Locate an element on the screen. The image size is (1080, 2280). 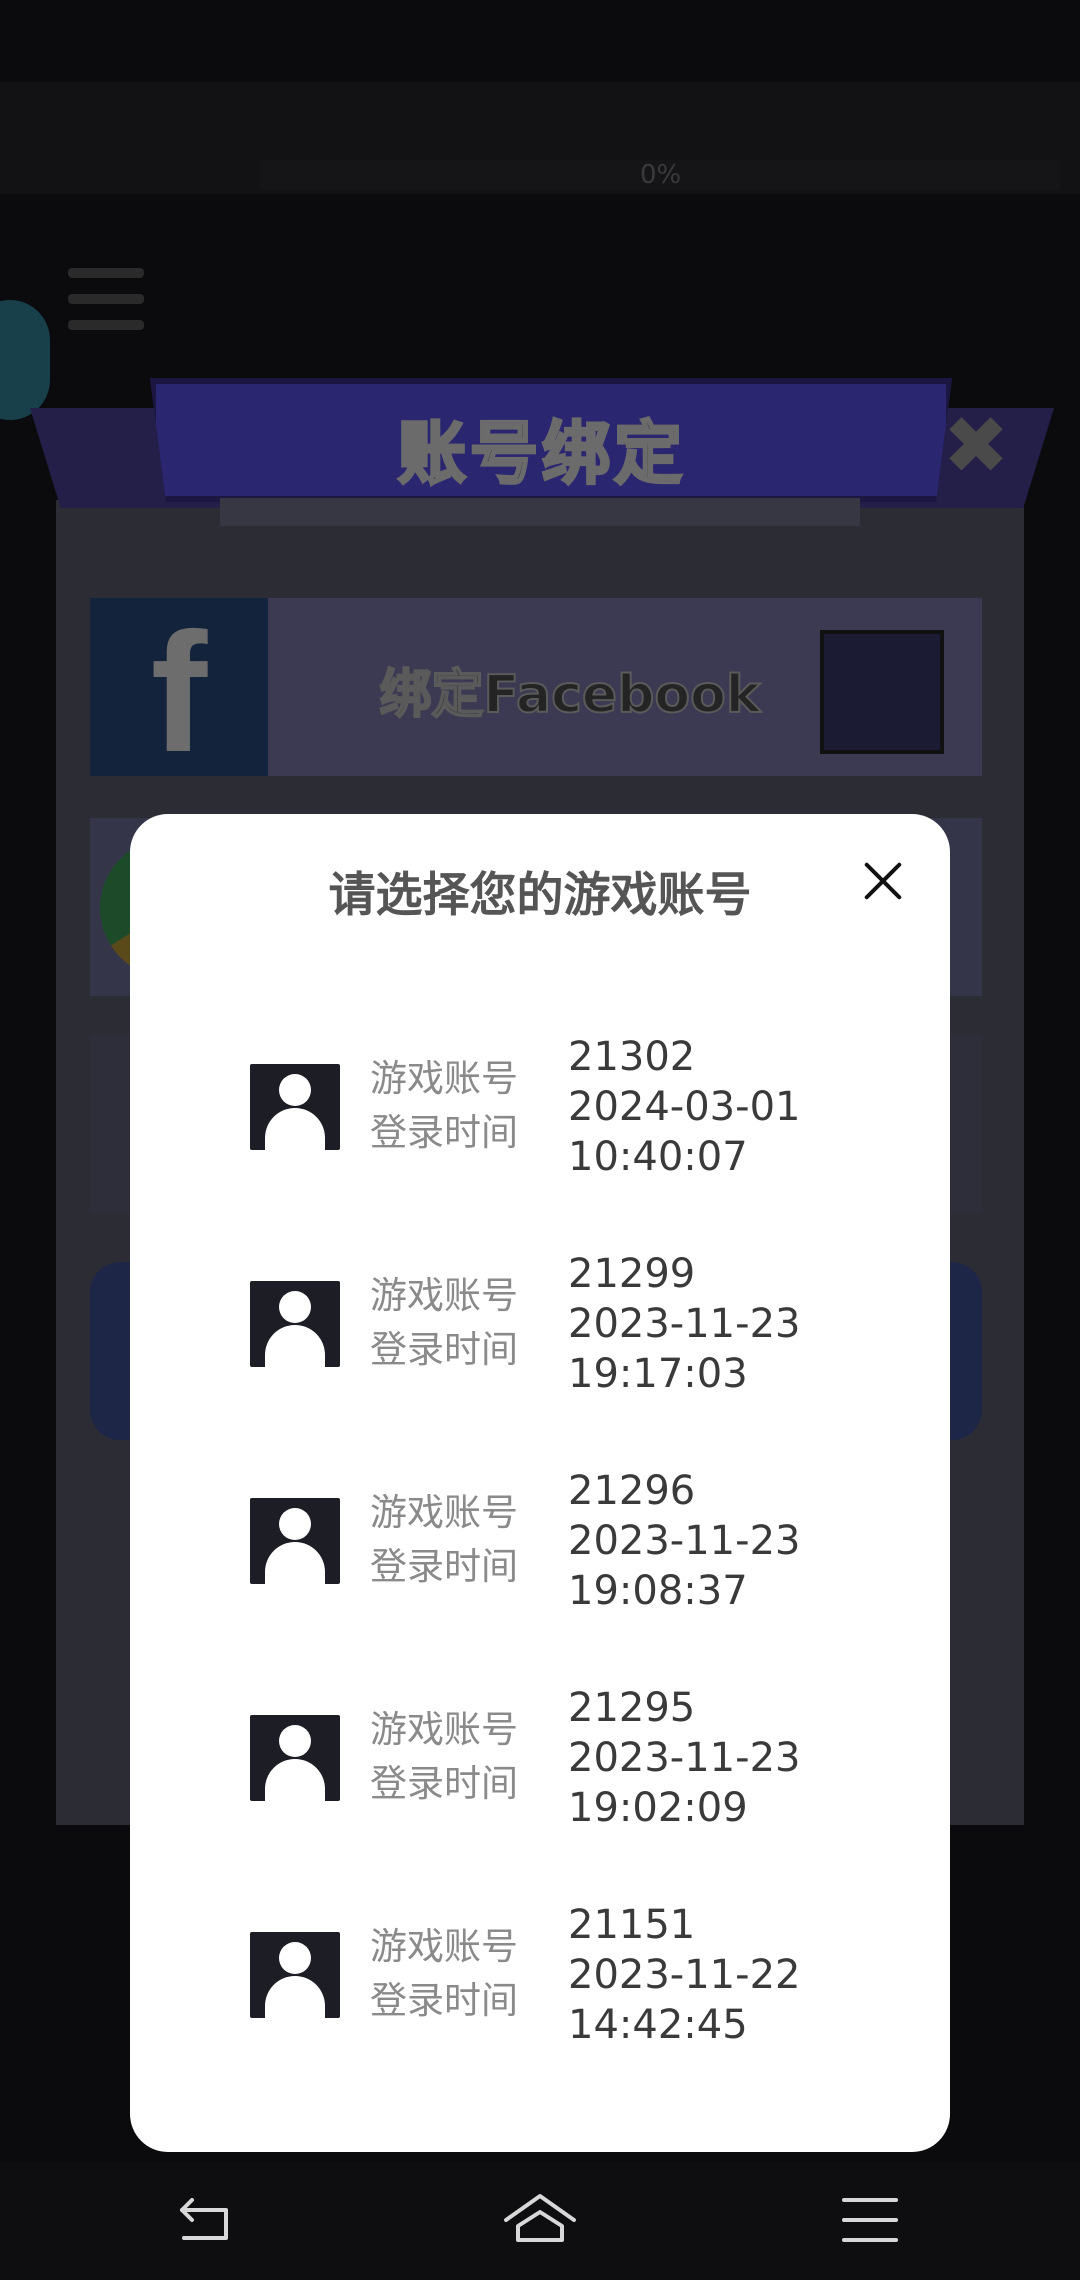
account-id: 21296 is located at coordinates (632, 1491).